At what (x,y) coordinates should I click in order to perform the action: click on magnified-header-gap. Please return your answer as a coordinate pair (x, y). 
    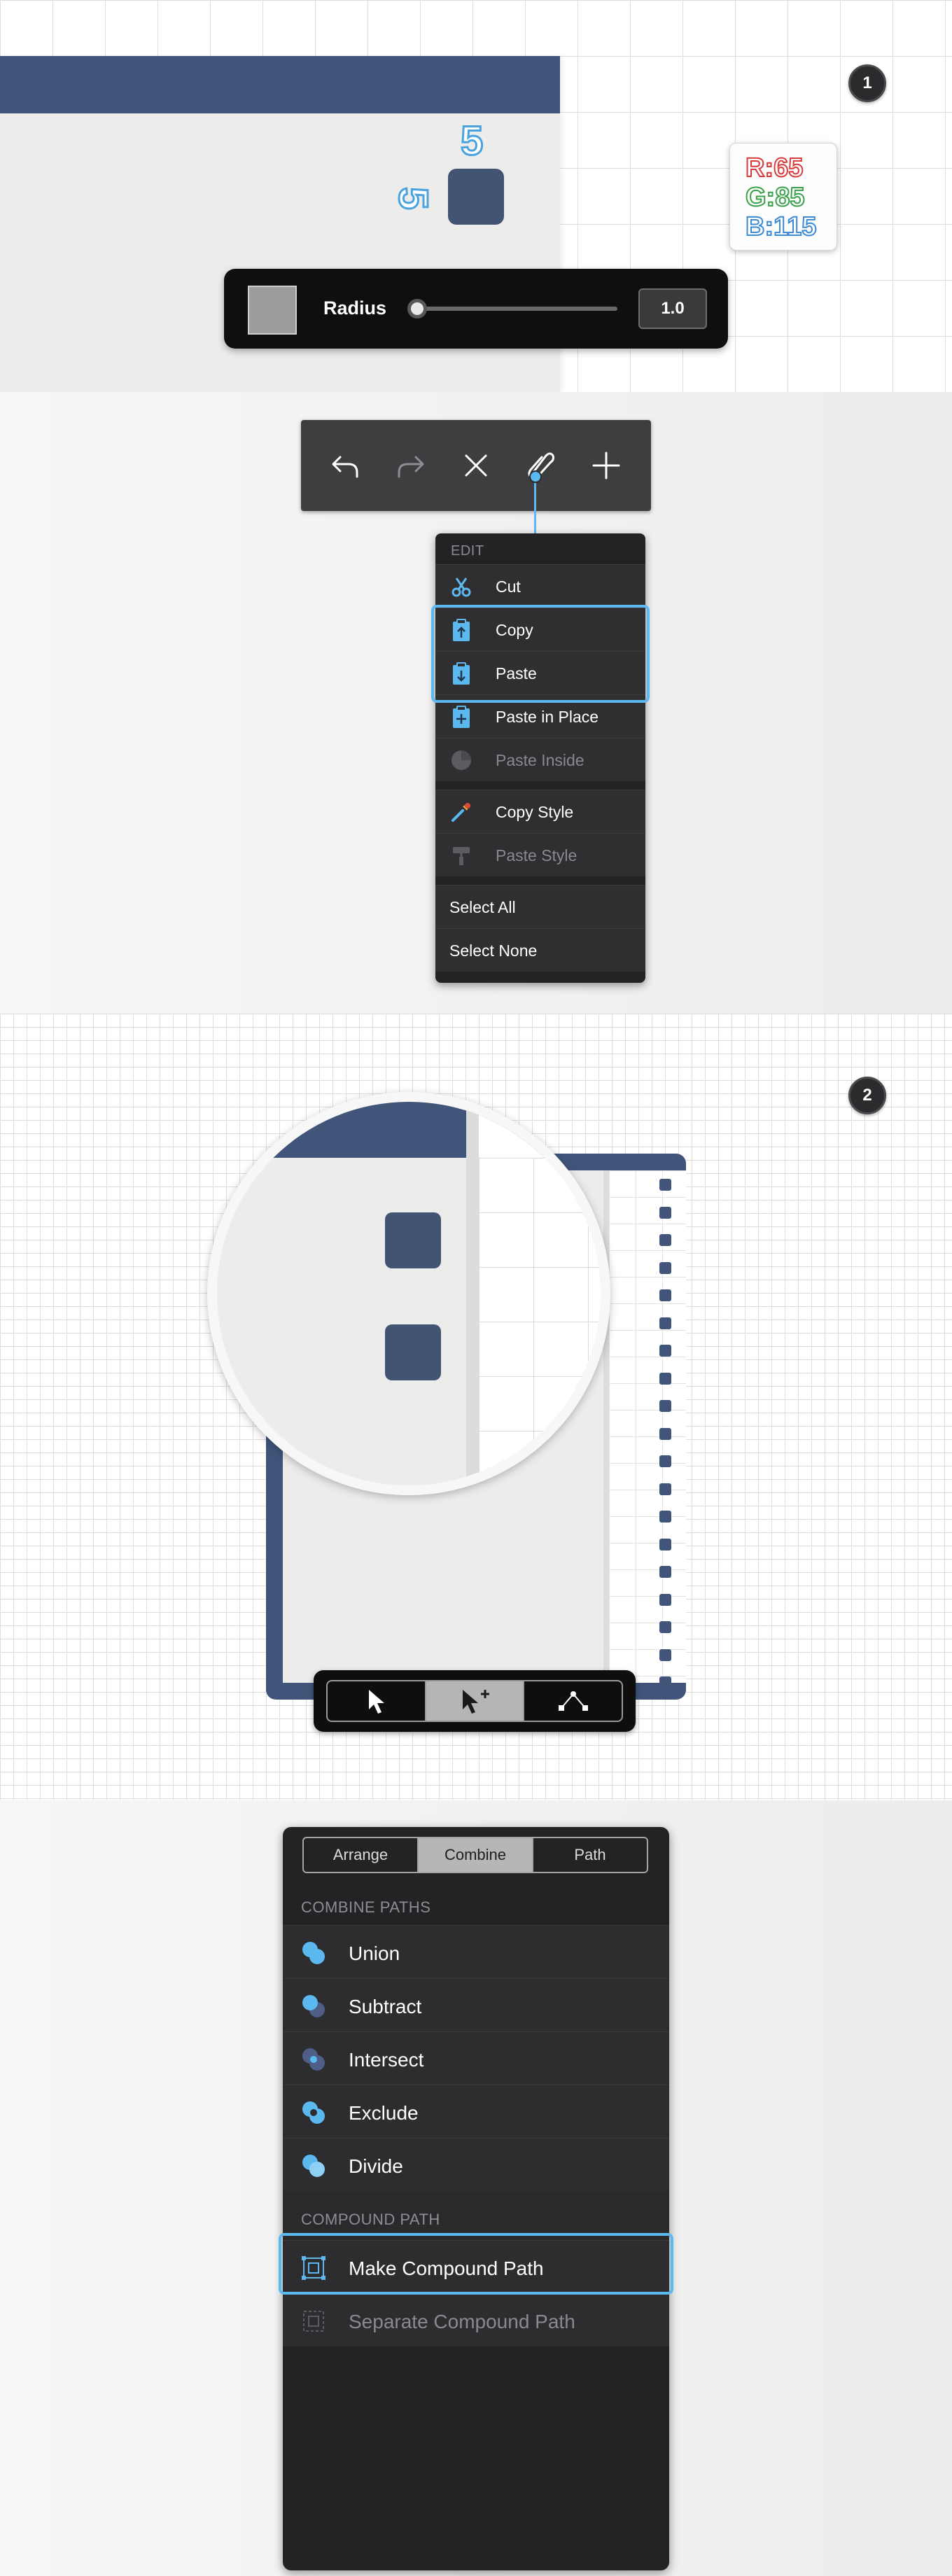
    Looking at the image, I should click on (540, 1130).